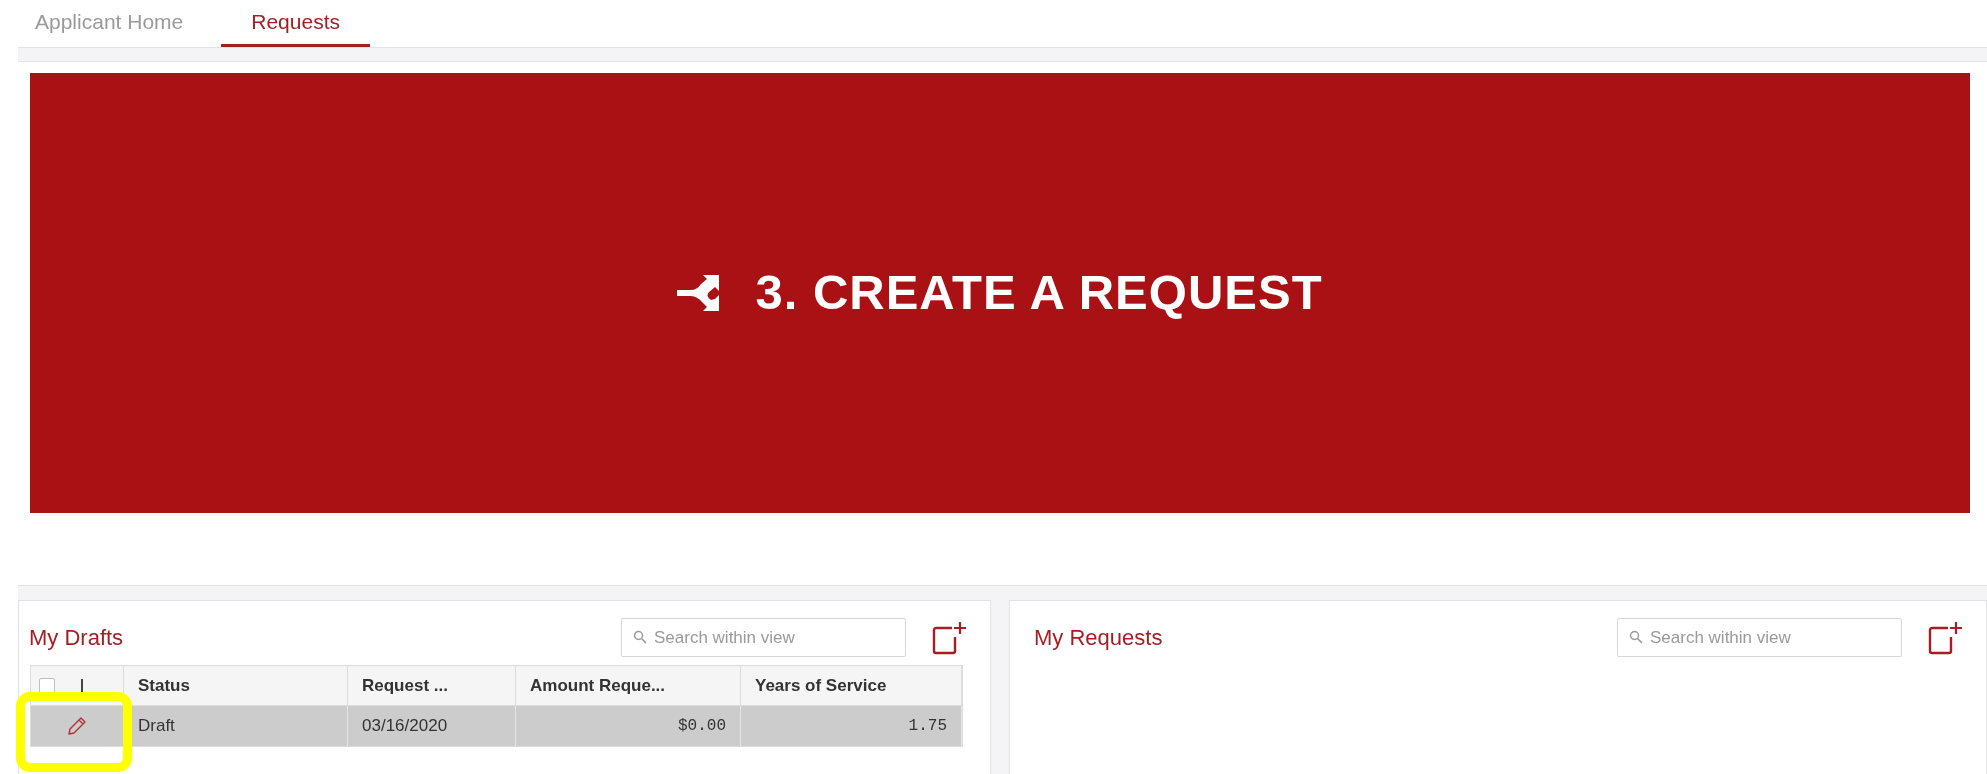 This screenshot has height=774, width=1987. Describe the element at coordinates (1098, 638) in the screenshot. I see `panel-title: My Requests` at that location.